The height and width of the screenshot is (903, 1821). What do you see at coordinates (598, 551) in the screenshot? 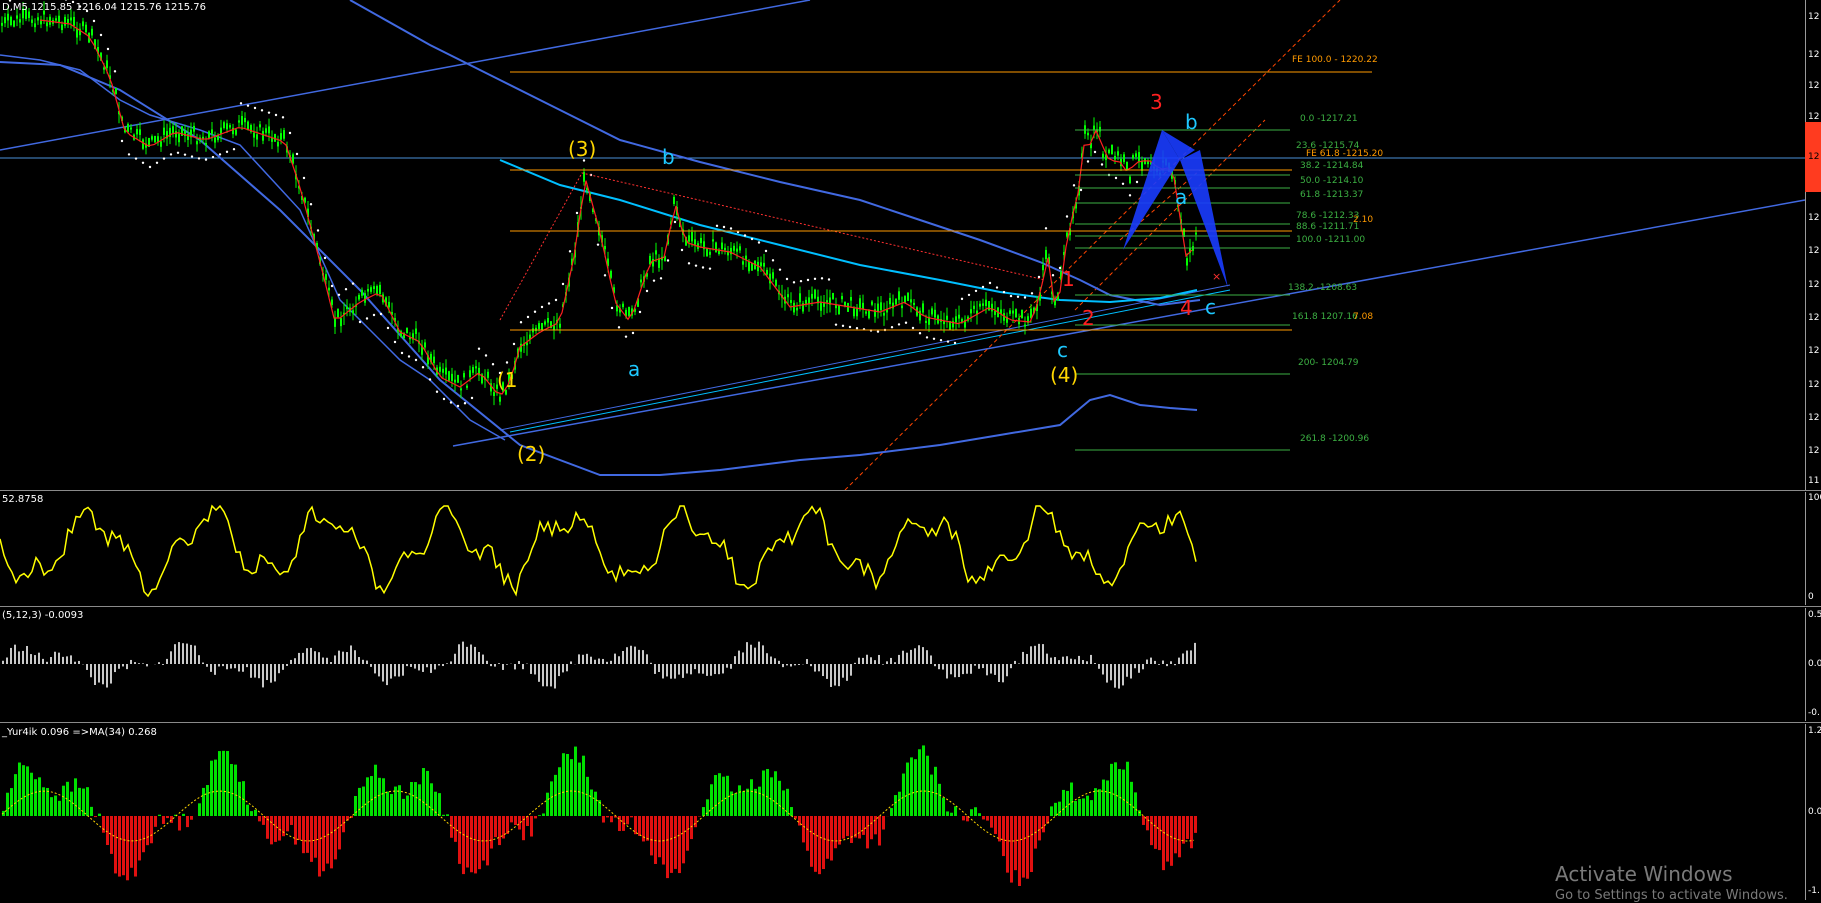
I see `oscillator-line` at bounding box center [598, 551].